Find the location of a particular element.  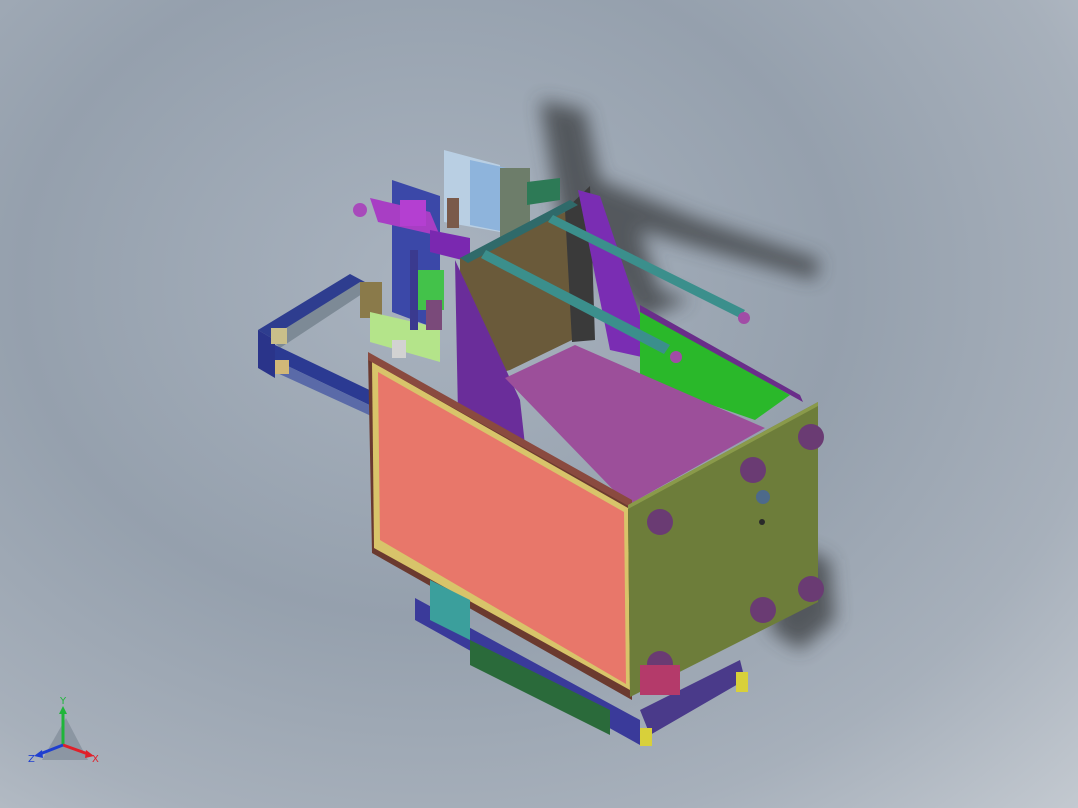

z-arrowhead-icon is located at coordinates (38, 754).